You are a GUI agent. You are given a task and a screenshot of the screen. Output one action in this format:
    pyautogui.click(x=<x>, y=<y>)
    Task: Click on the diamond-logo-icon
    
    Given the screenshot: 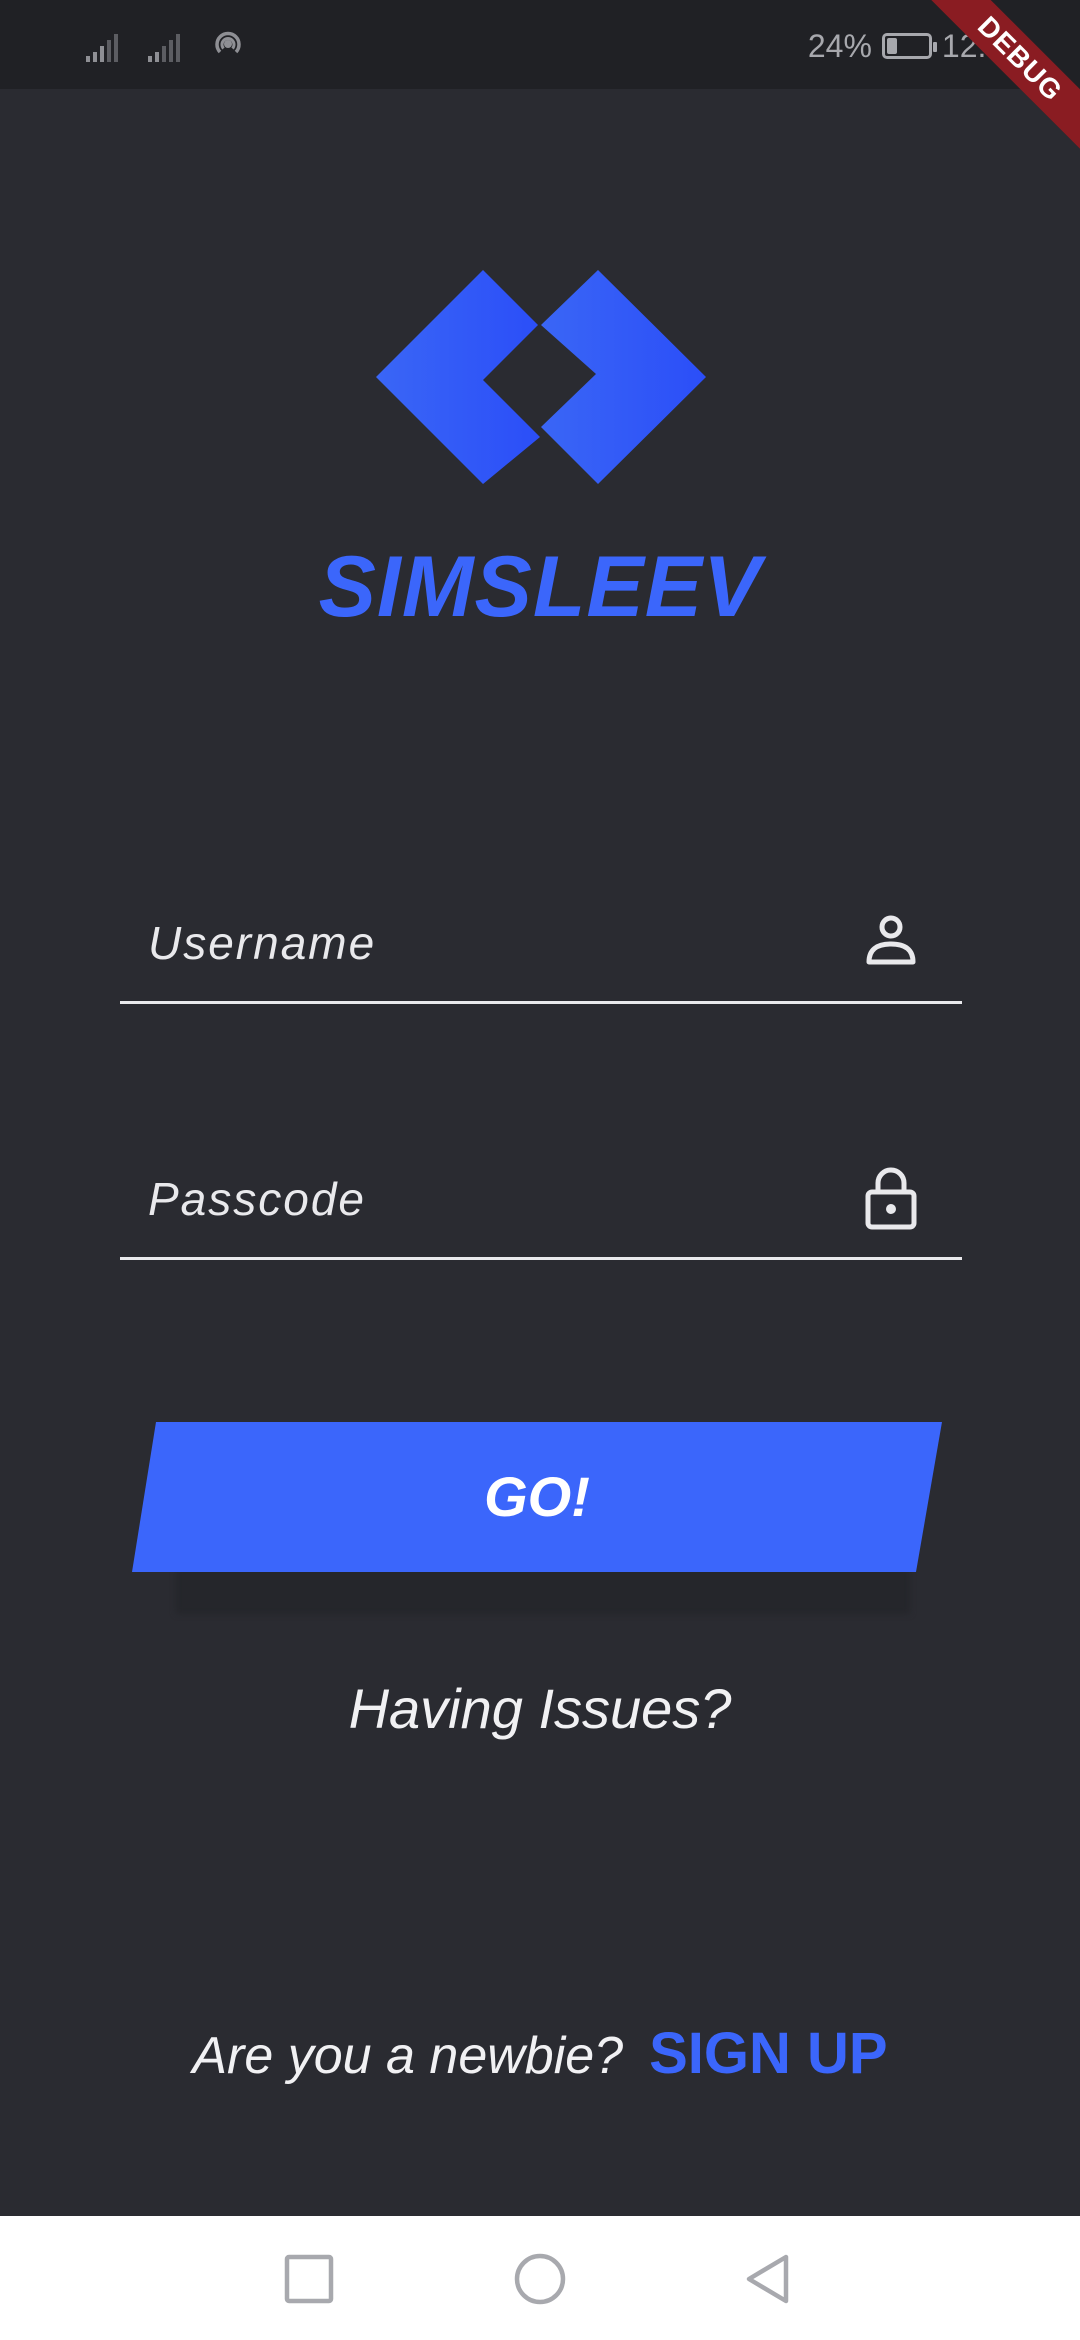 What is the action you would take?
    pyautogui.click(x=541, y=377)
    